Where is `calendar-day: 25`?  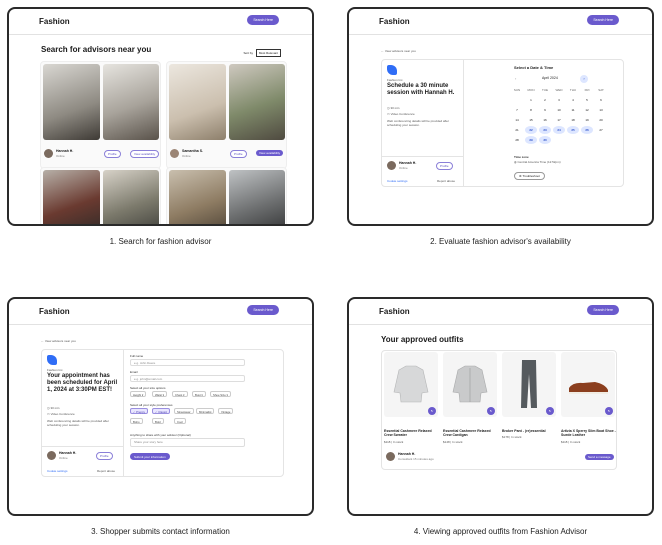 calendar-day: 25 is located at coordinates (573, 130).